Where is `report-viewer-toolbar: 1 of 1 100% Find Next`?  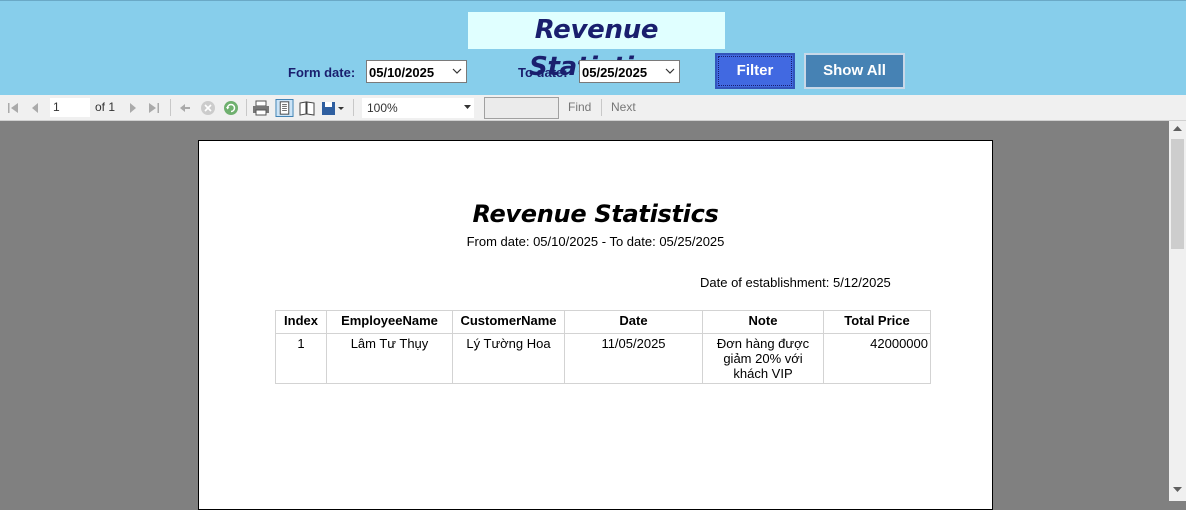 report-viewer-toolbar: 1 of 1 100% Find Next is located at coordinates (593, 108).